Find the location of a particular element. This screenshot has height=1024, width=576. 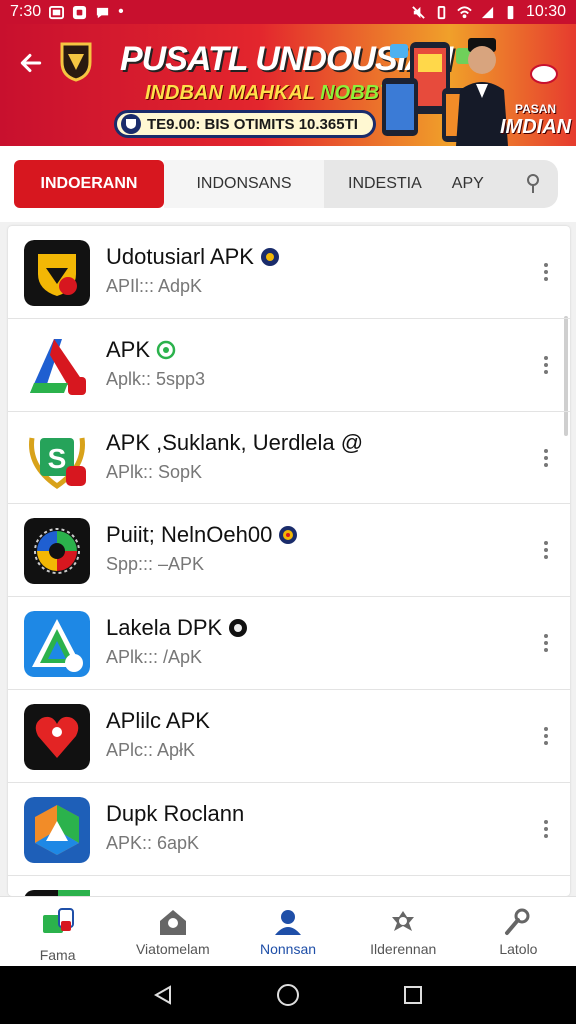

app-name: APK is located at coordinates (141, 350).